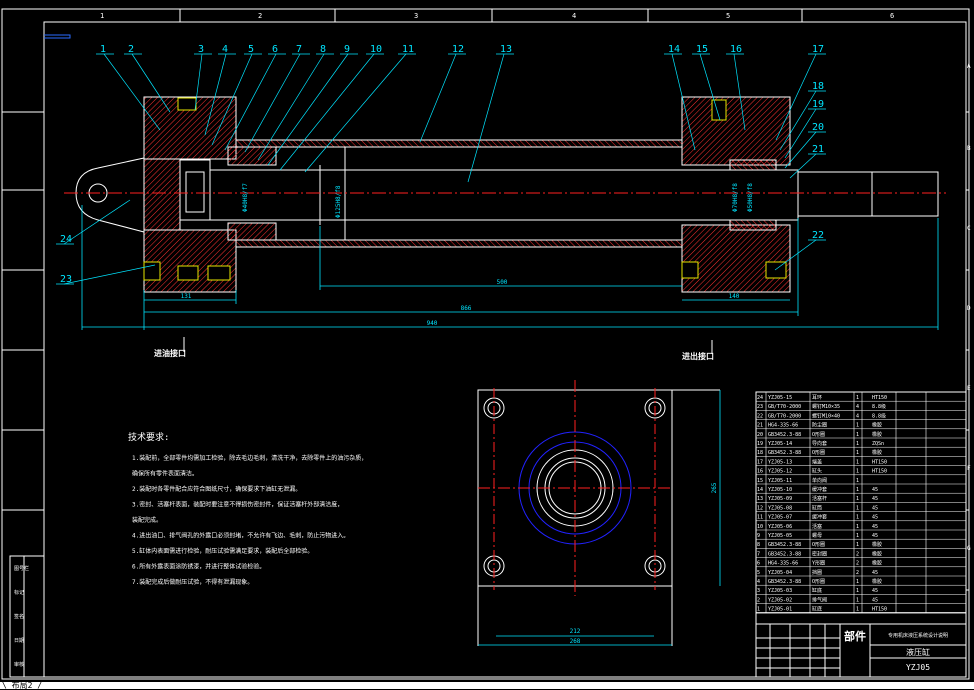  What do you see at coordinates (21, 568) in the screenshot?
I see `side-panel-label: 图号栏` at bounding box center [21, 568].